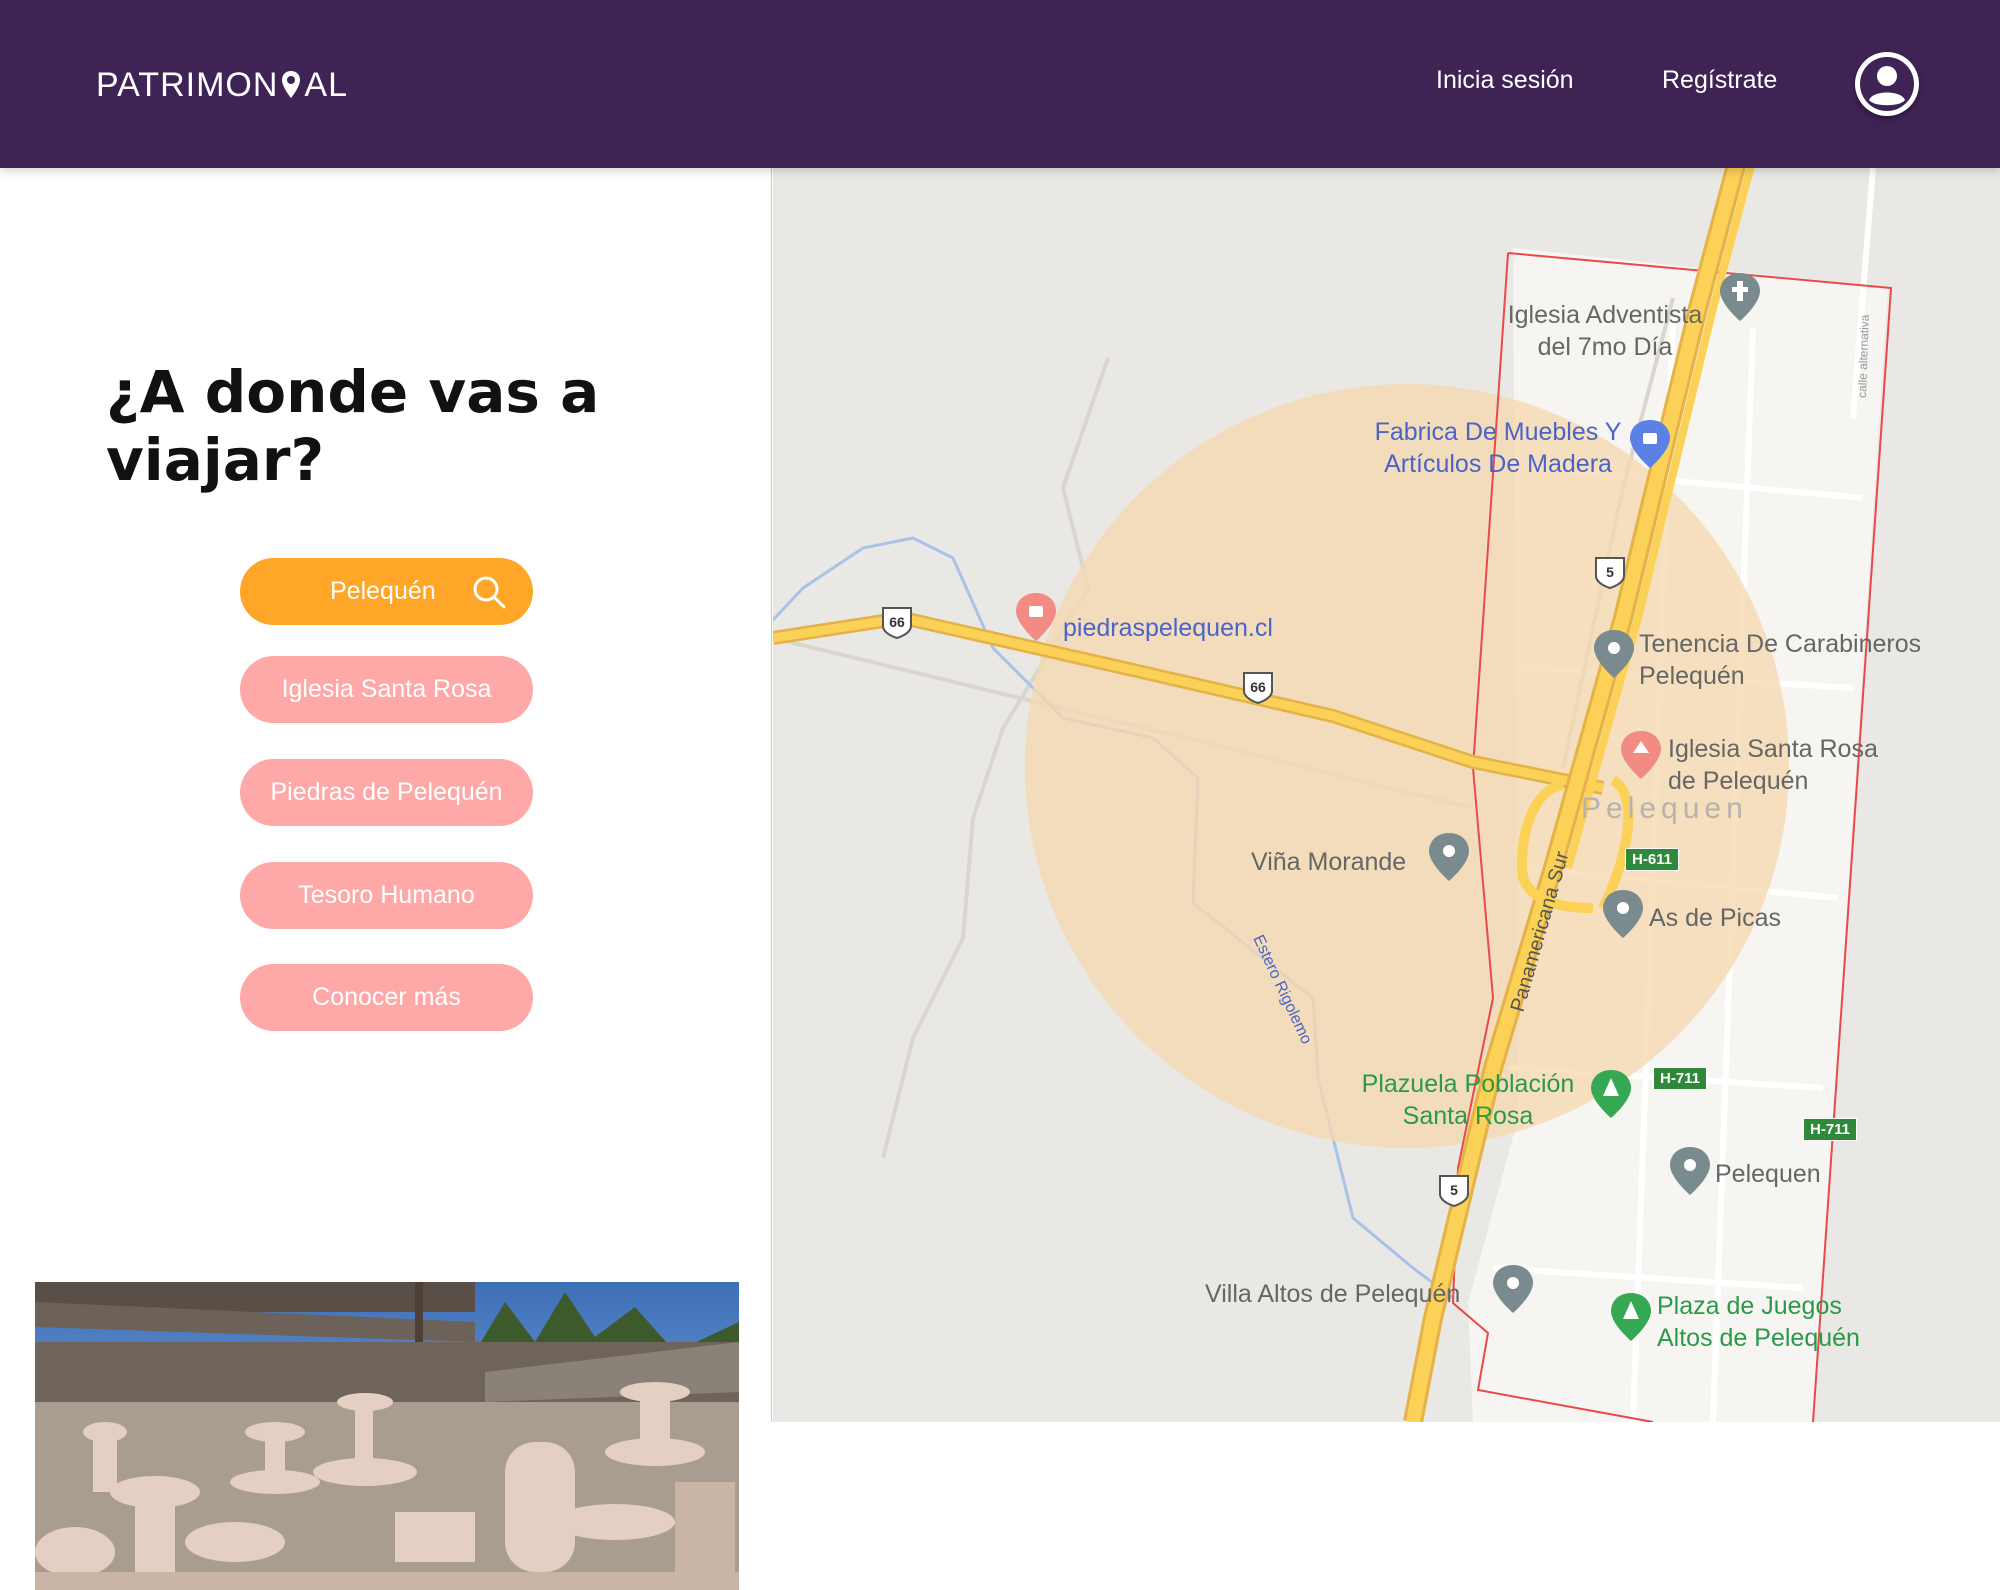 The height and width of the screenshot is (1590, 2000). What do you see at coordinates (1664, 808) in the screenshot?
I see `town-label: Pelequen` at bounding box center [1664, 808].